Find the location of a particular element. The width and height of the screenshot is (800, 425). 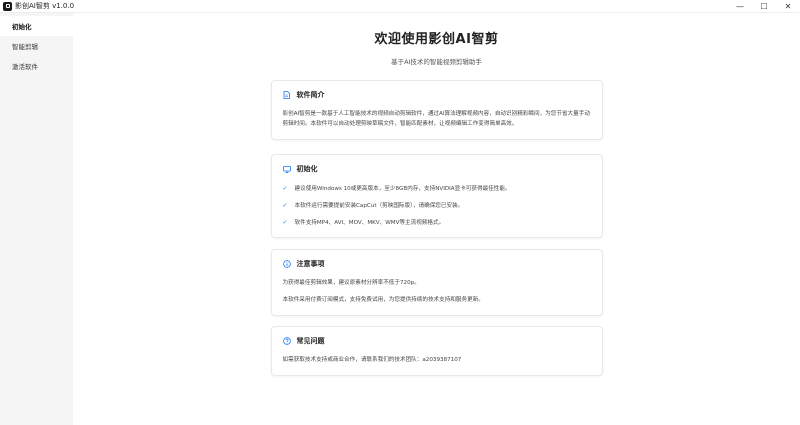

requirement-text: 本软件运行需要提前安装CapCut（剪映国际版），请确保您已安装。 is located at coordinates (379, 206).